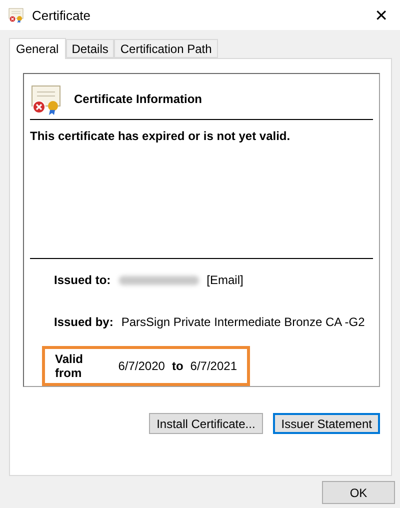 The image size is (400, 508). I want to click on issued-by-value: ParsSign Private Intermediate Bronze CA -G2, so click(243, 322).